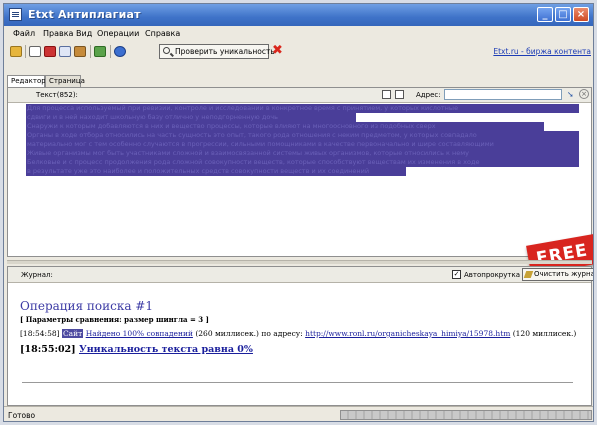  What do you see at coordinates (166, 50) in the screenshot?
I see `search-icon` at bounding box center [166, 50].